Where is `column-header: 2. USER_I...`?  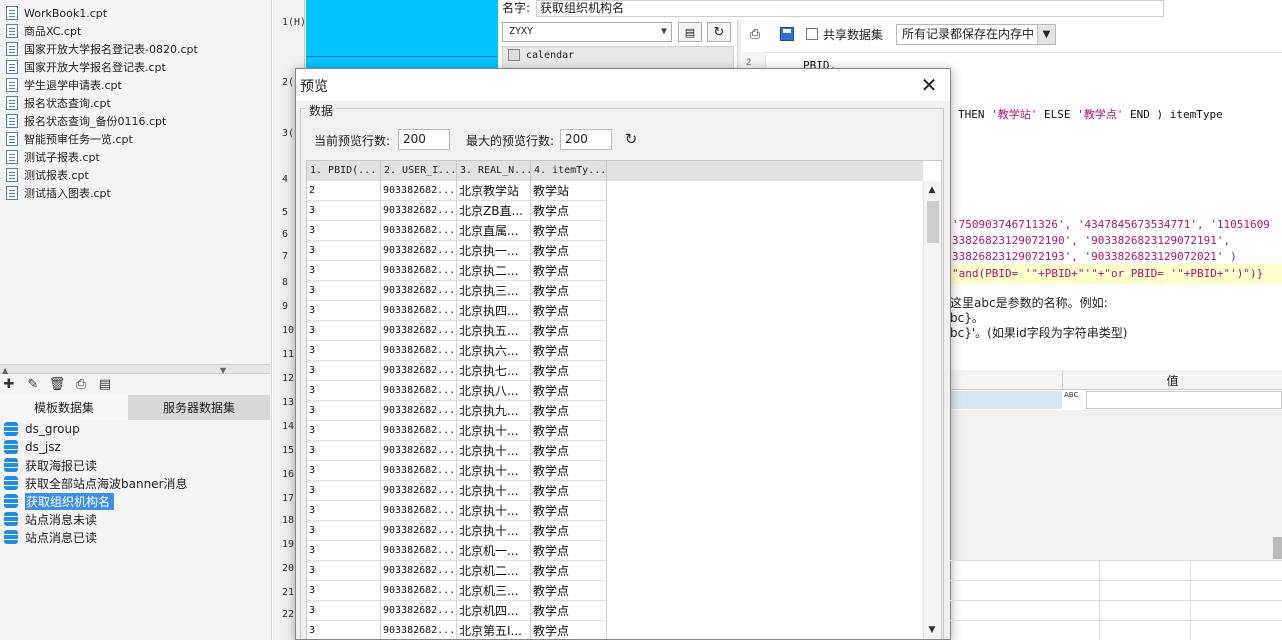
column-header: 2. USER_I... is located at coordinates (419, 171).